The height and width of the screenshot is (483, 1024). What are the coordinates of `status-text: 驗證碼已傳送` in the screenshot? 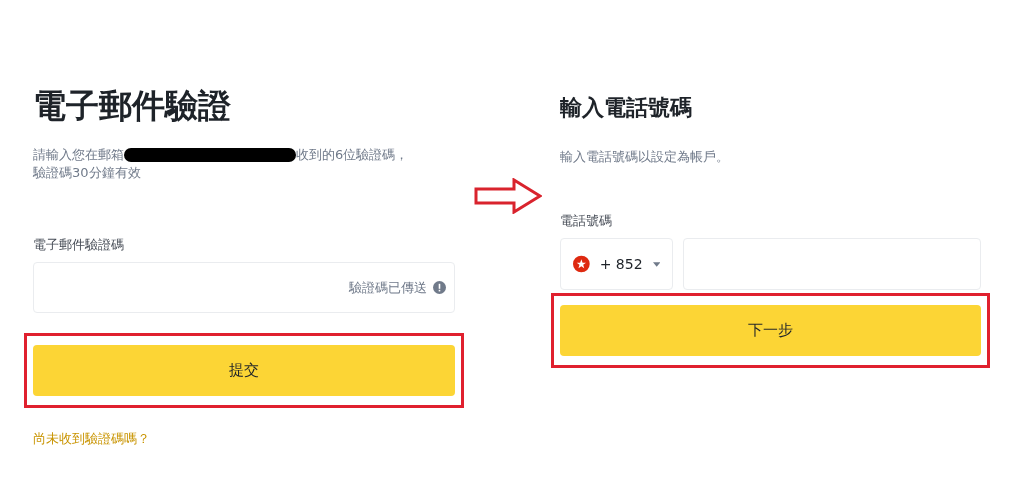 It's located at (388, 287).